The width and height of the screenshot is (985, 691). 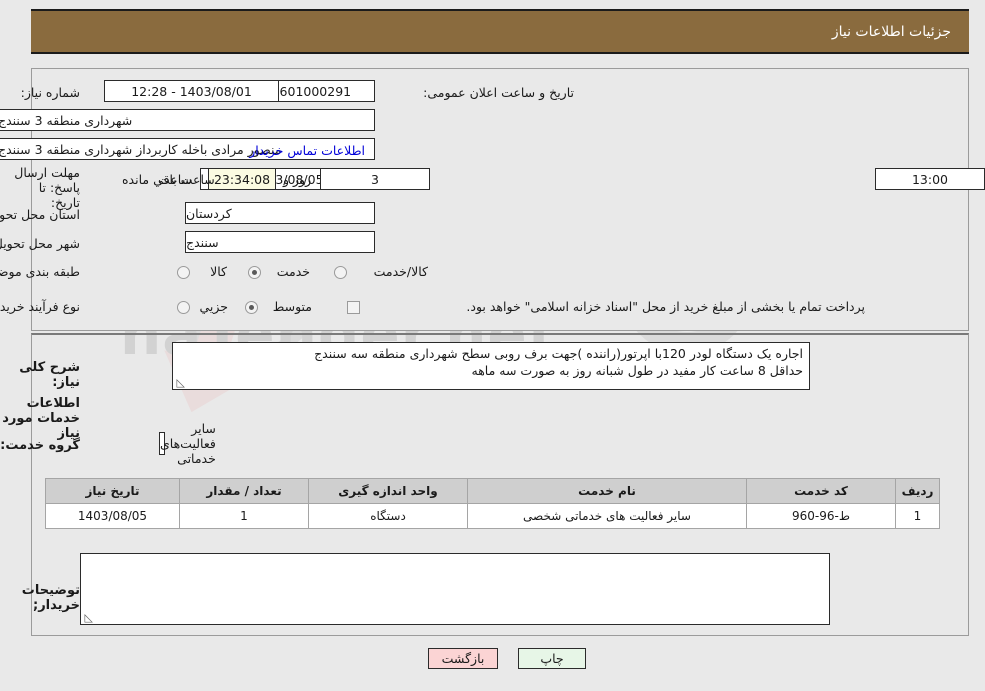 What do you see at coordinates (917, 491) in the screenshot?
I see `col-radif: ردیف` at bounding box center [917, 491].